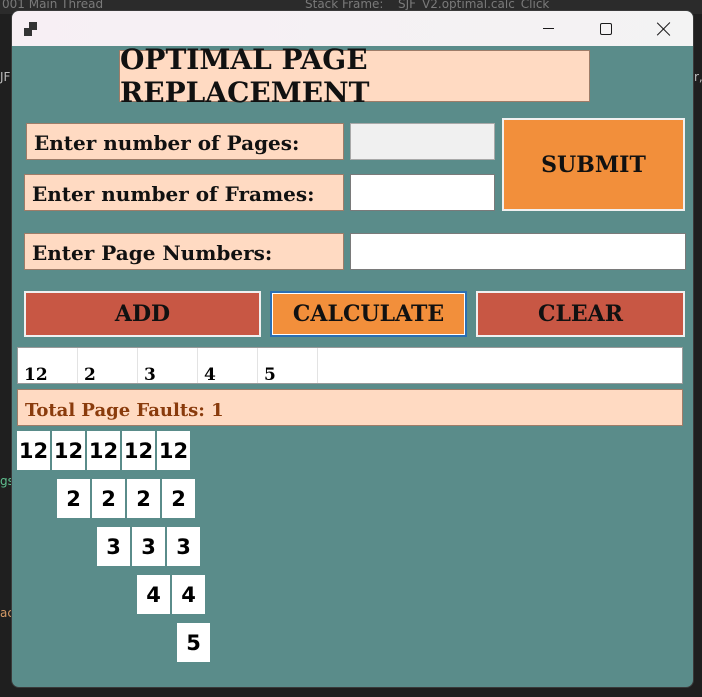  I want to click on app-icon, so click(31, 29).